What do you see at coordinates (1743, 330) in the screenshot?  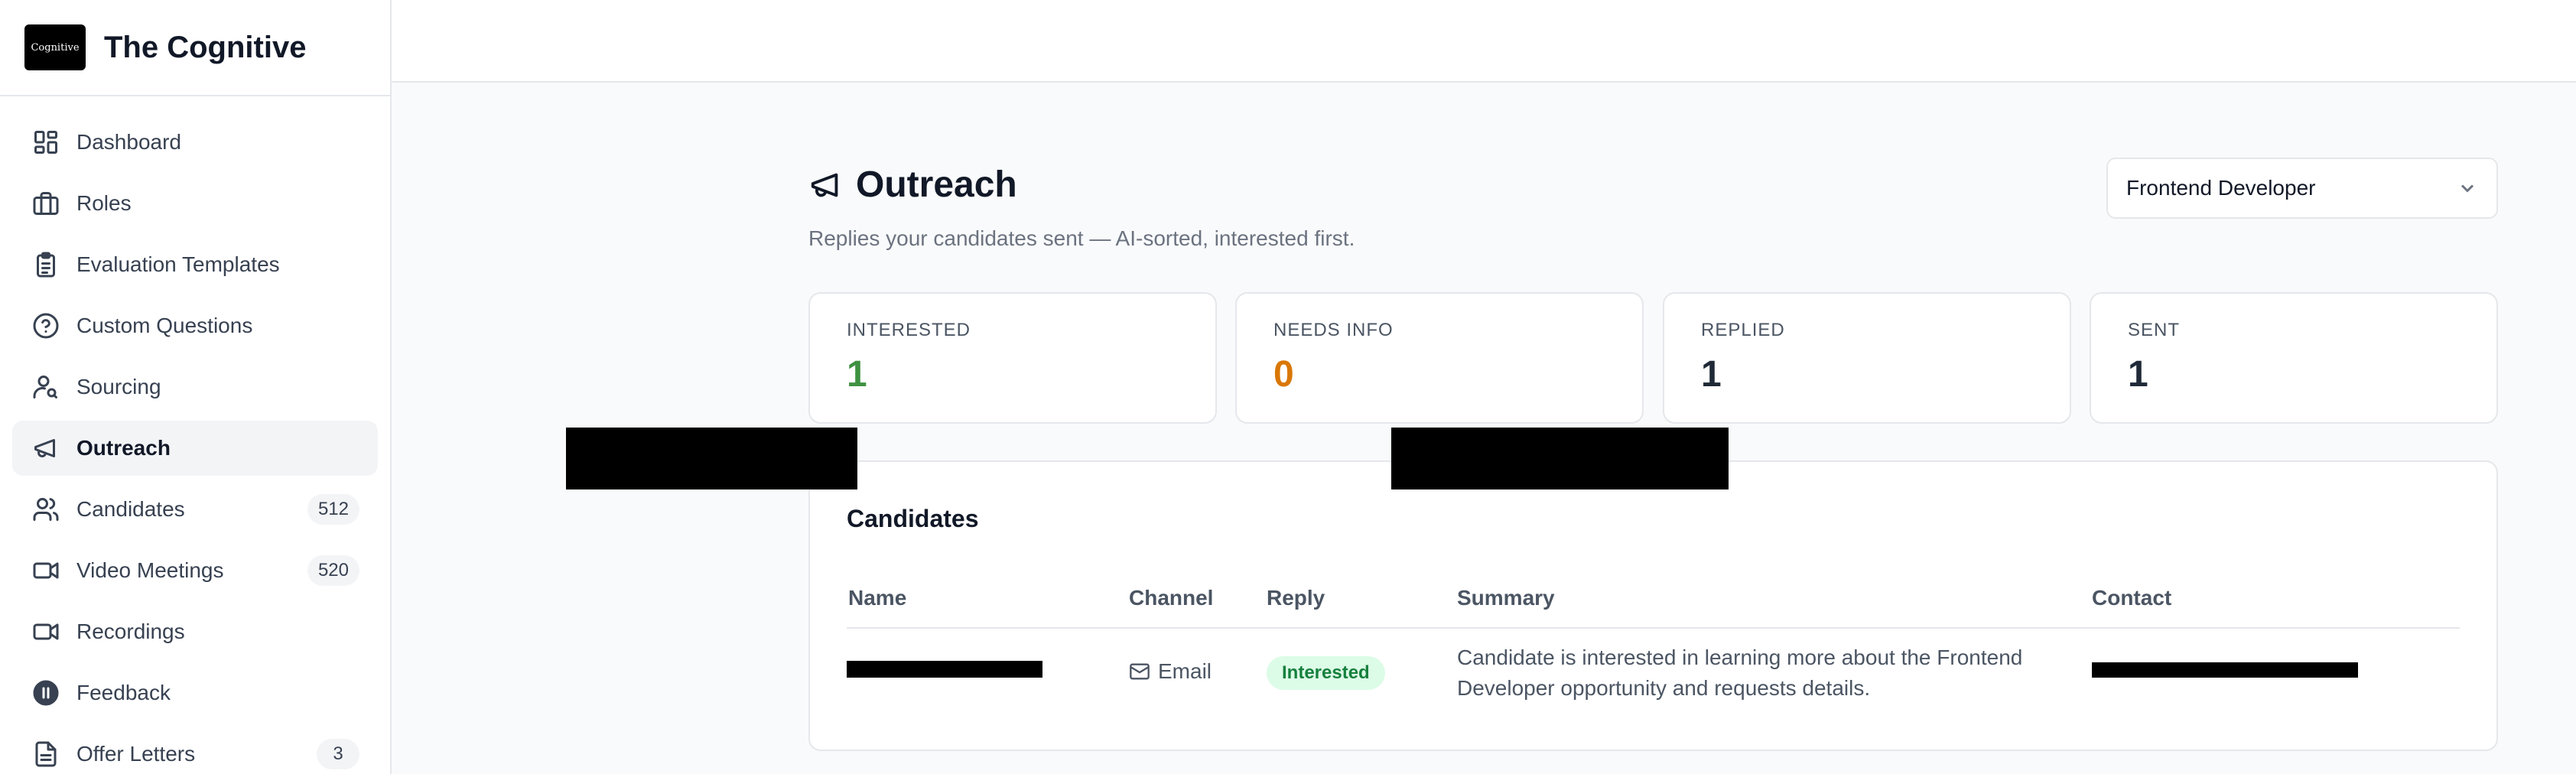 I see `stat-label: REPLIED` at bounding box center [1743, 330].